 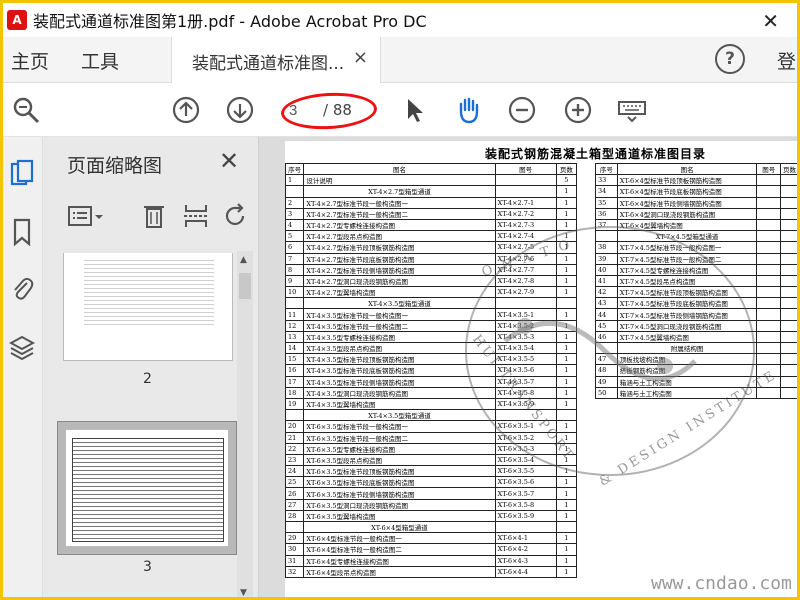 What do you see at coordinates (294, 281) in the screenshot?
I see `row-number: 9` at bounding box center [294, 281].